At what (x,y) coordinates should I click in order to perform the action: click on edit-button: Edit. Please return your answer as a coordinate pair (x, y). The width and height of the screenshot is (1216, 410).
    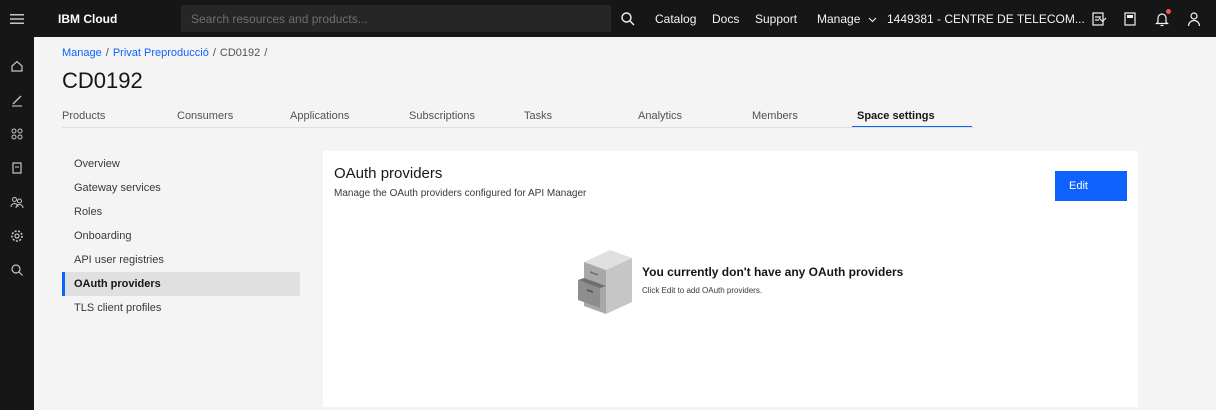
    Looking at the image, I should click on (1091, 186).